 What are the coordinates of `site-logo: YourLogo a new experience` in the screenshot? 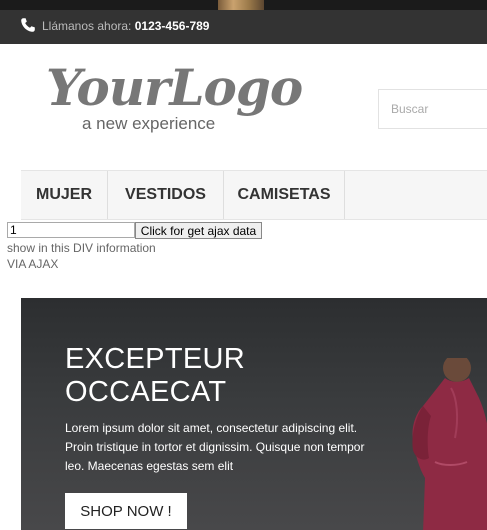 It's located at (176, 97).